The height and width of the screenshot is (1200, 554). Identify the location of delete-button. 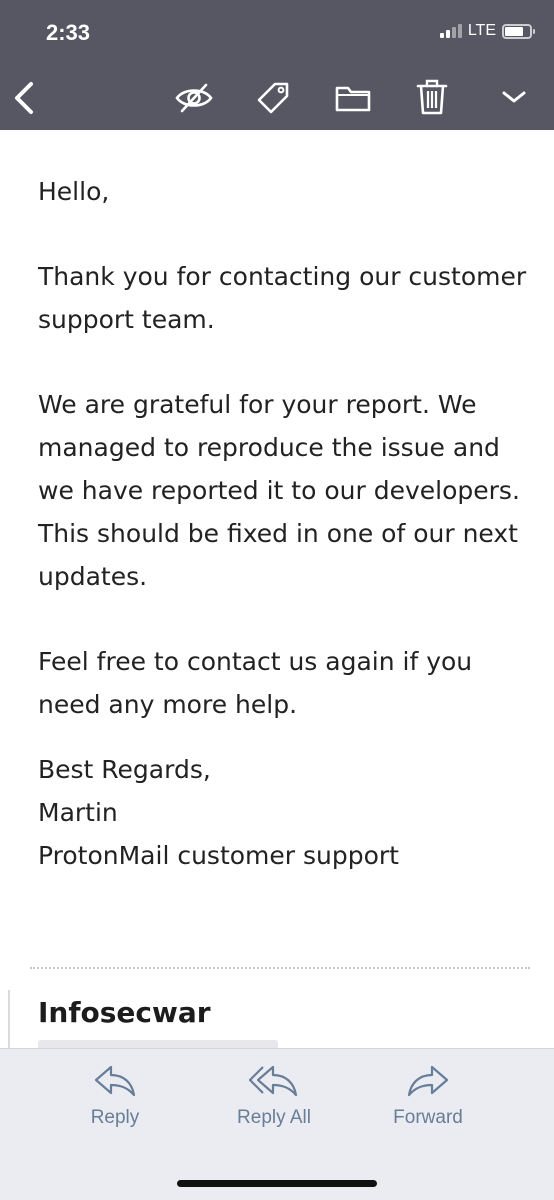
(432, 97).